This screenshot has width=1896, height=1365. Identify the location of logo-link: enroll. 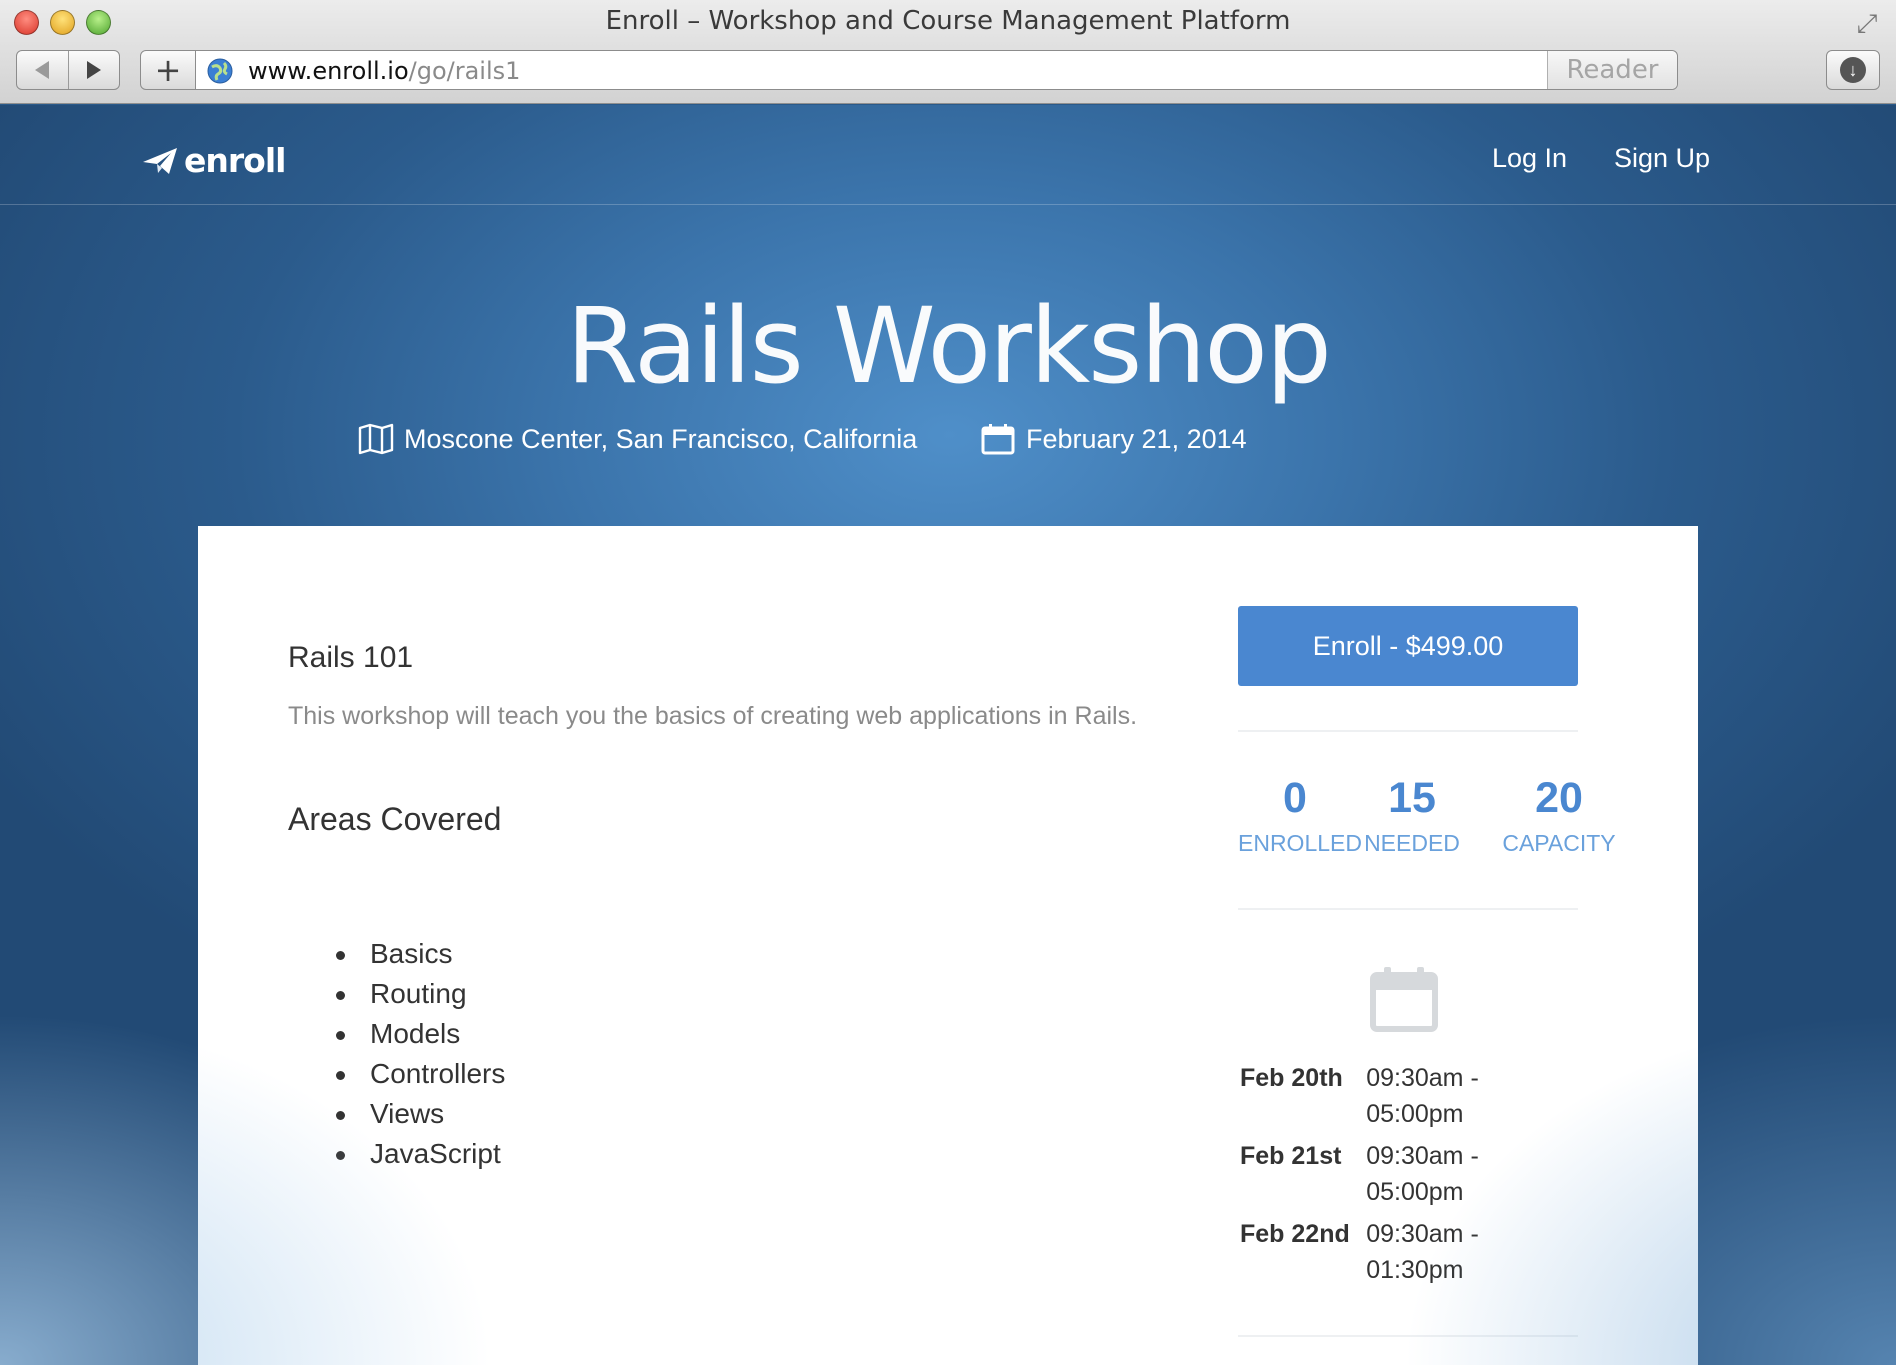
(214, 160).